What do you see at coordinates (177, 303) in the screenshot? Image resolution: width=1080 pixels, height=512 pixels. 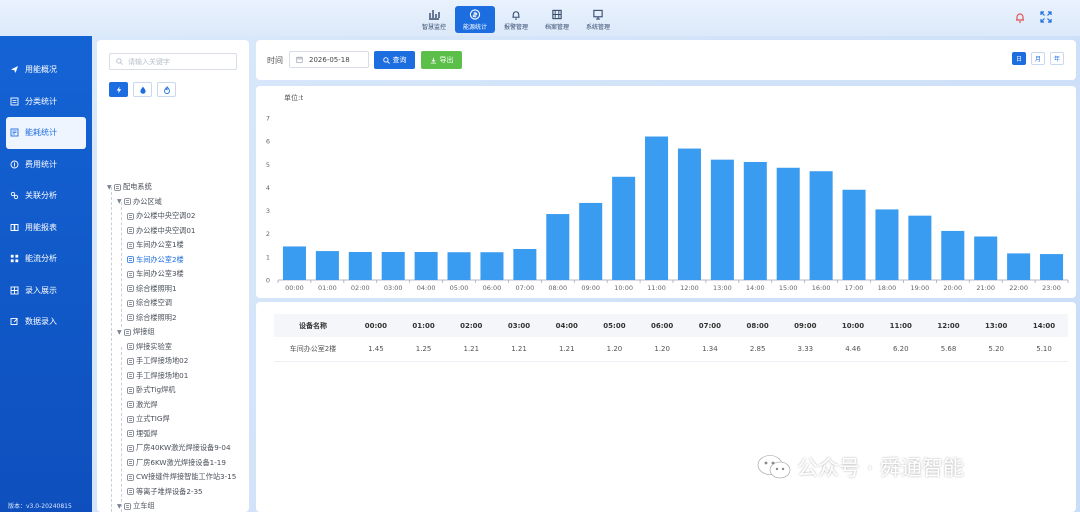 I see `tree-node: 综合楼空调` at bounding box center [177, 303].